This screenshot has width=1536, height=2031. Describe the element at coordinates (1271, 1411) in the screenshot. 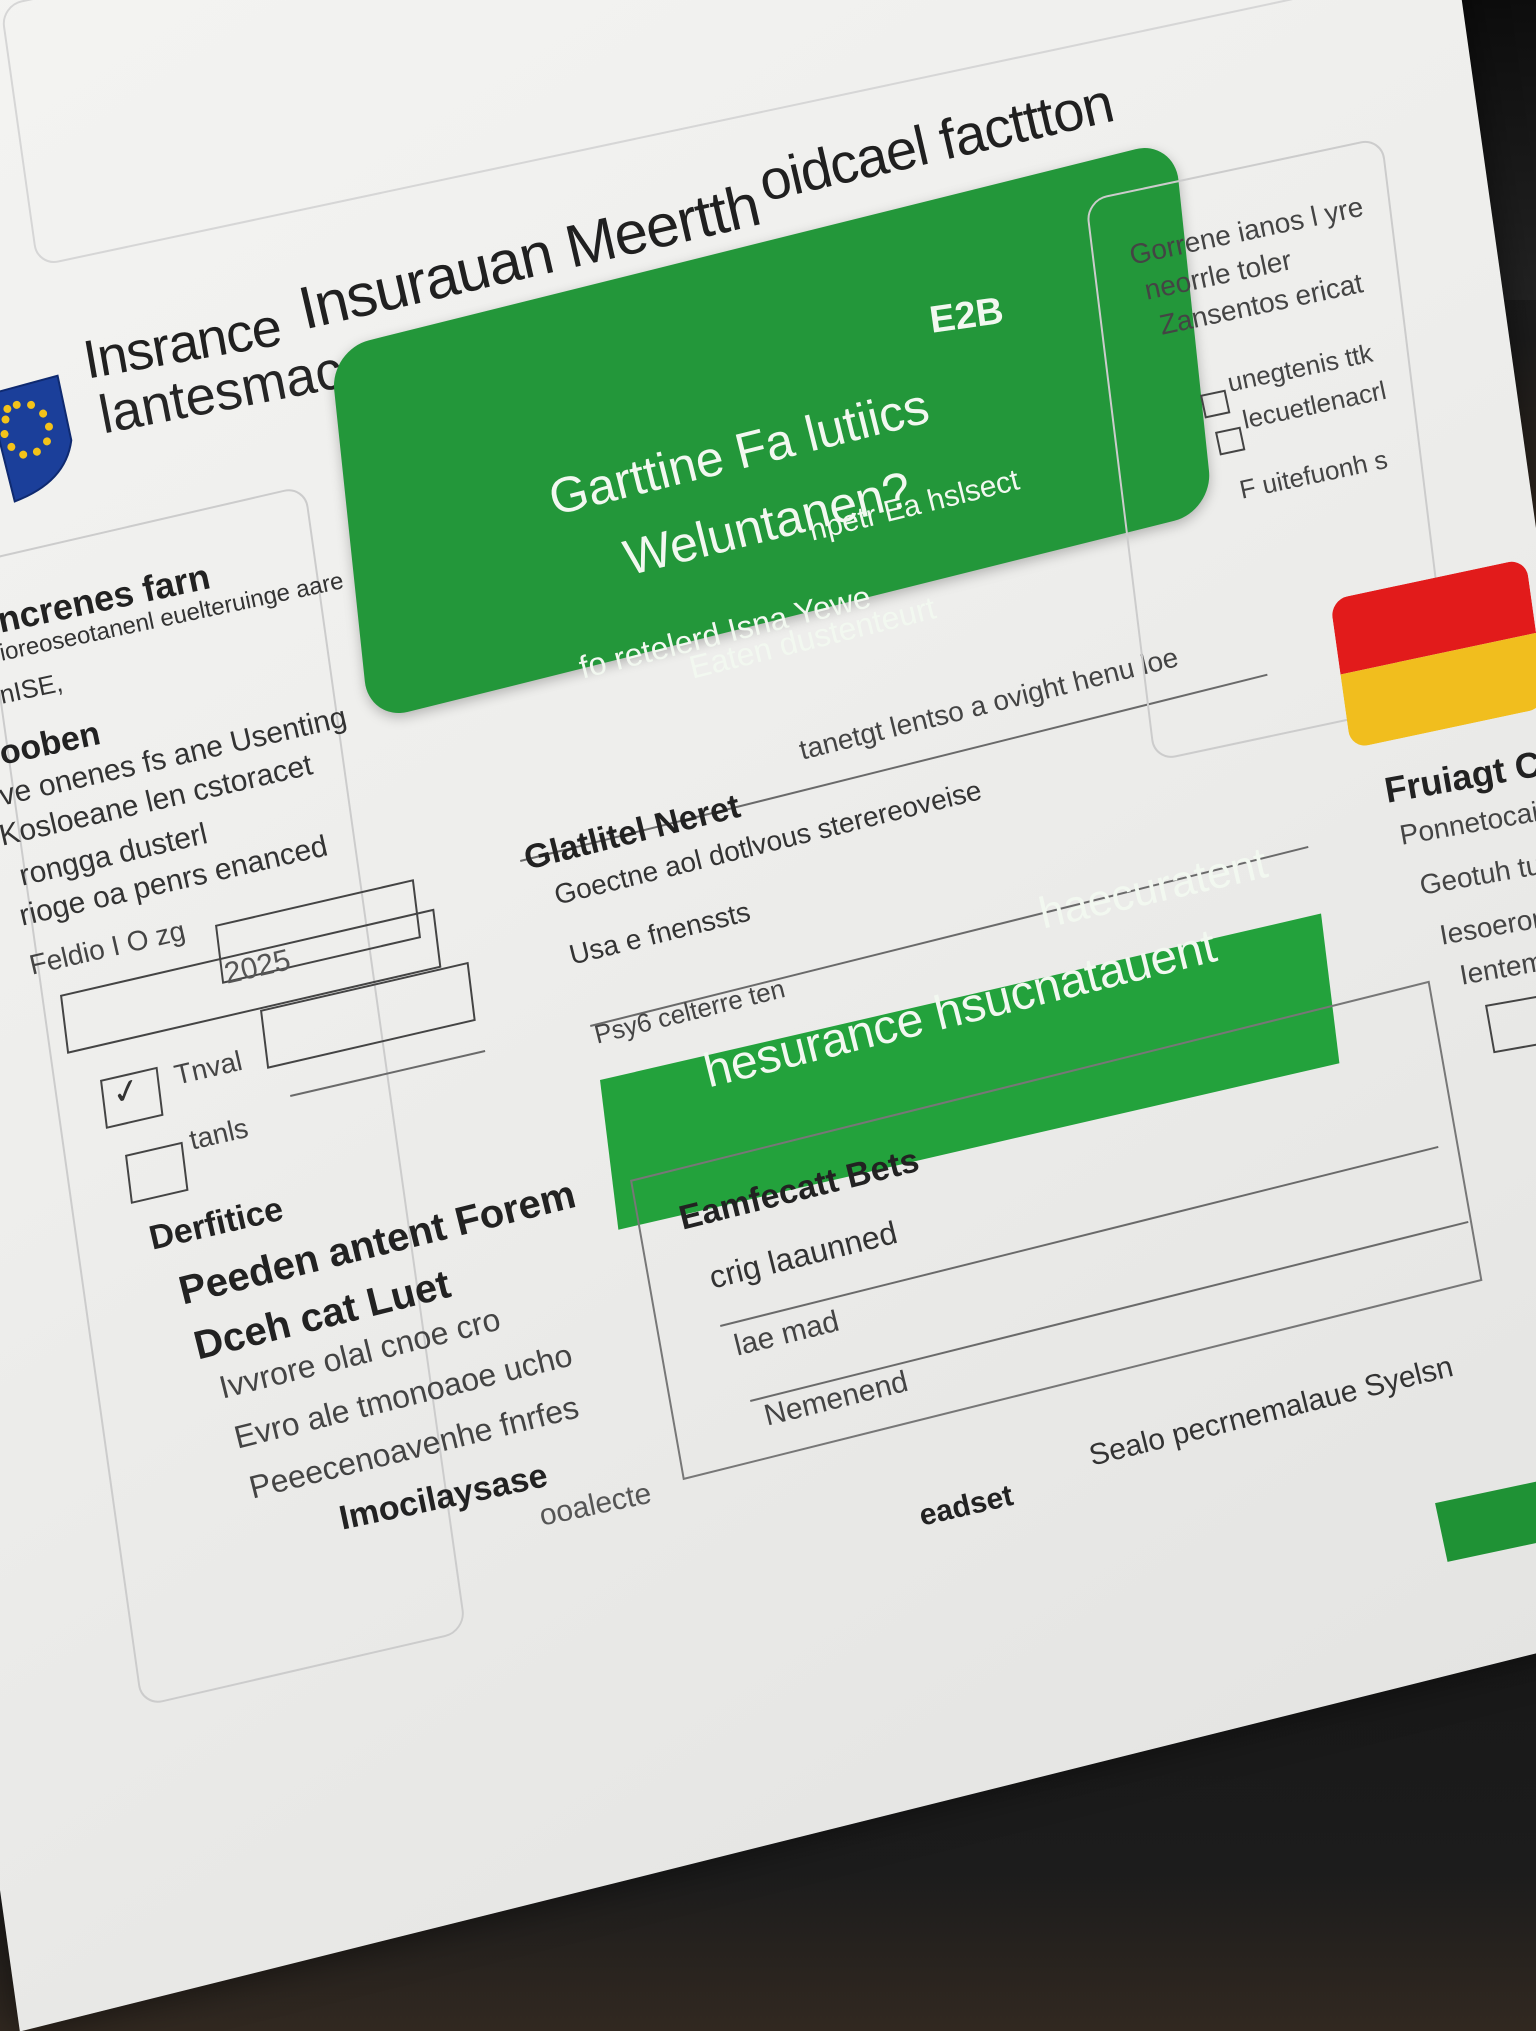

I see `lower-footer: Sealo pecrnemalaue Syelsn` at that location.